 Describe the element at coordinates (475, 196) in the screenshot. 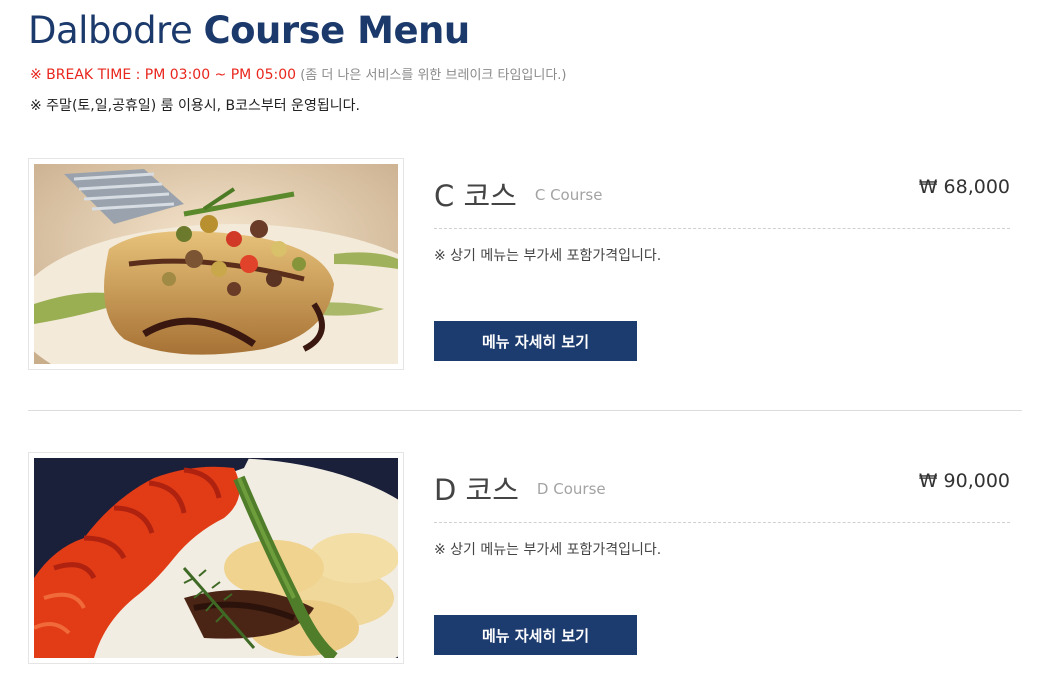

I see `course-c-name-ko: C 코스` at that location.